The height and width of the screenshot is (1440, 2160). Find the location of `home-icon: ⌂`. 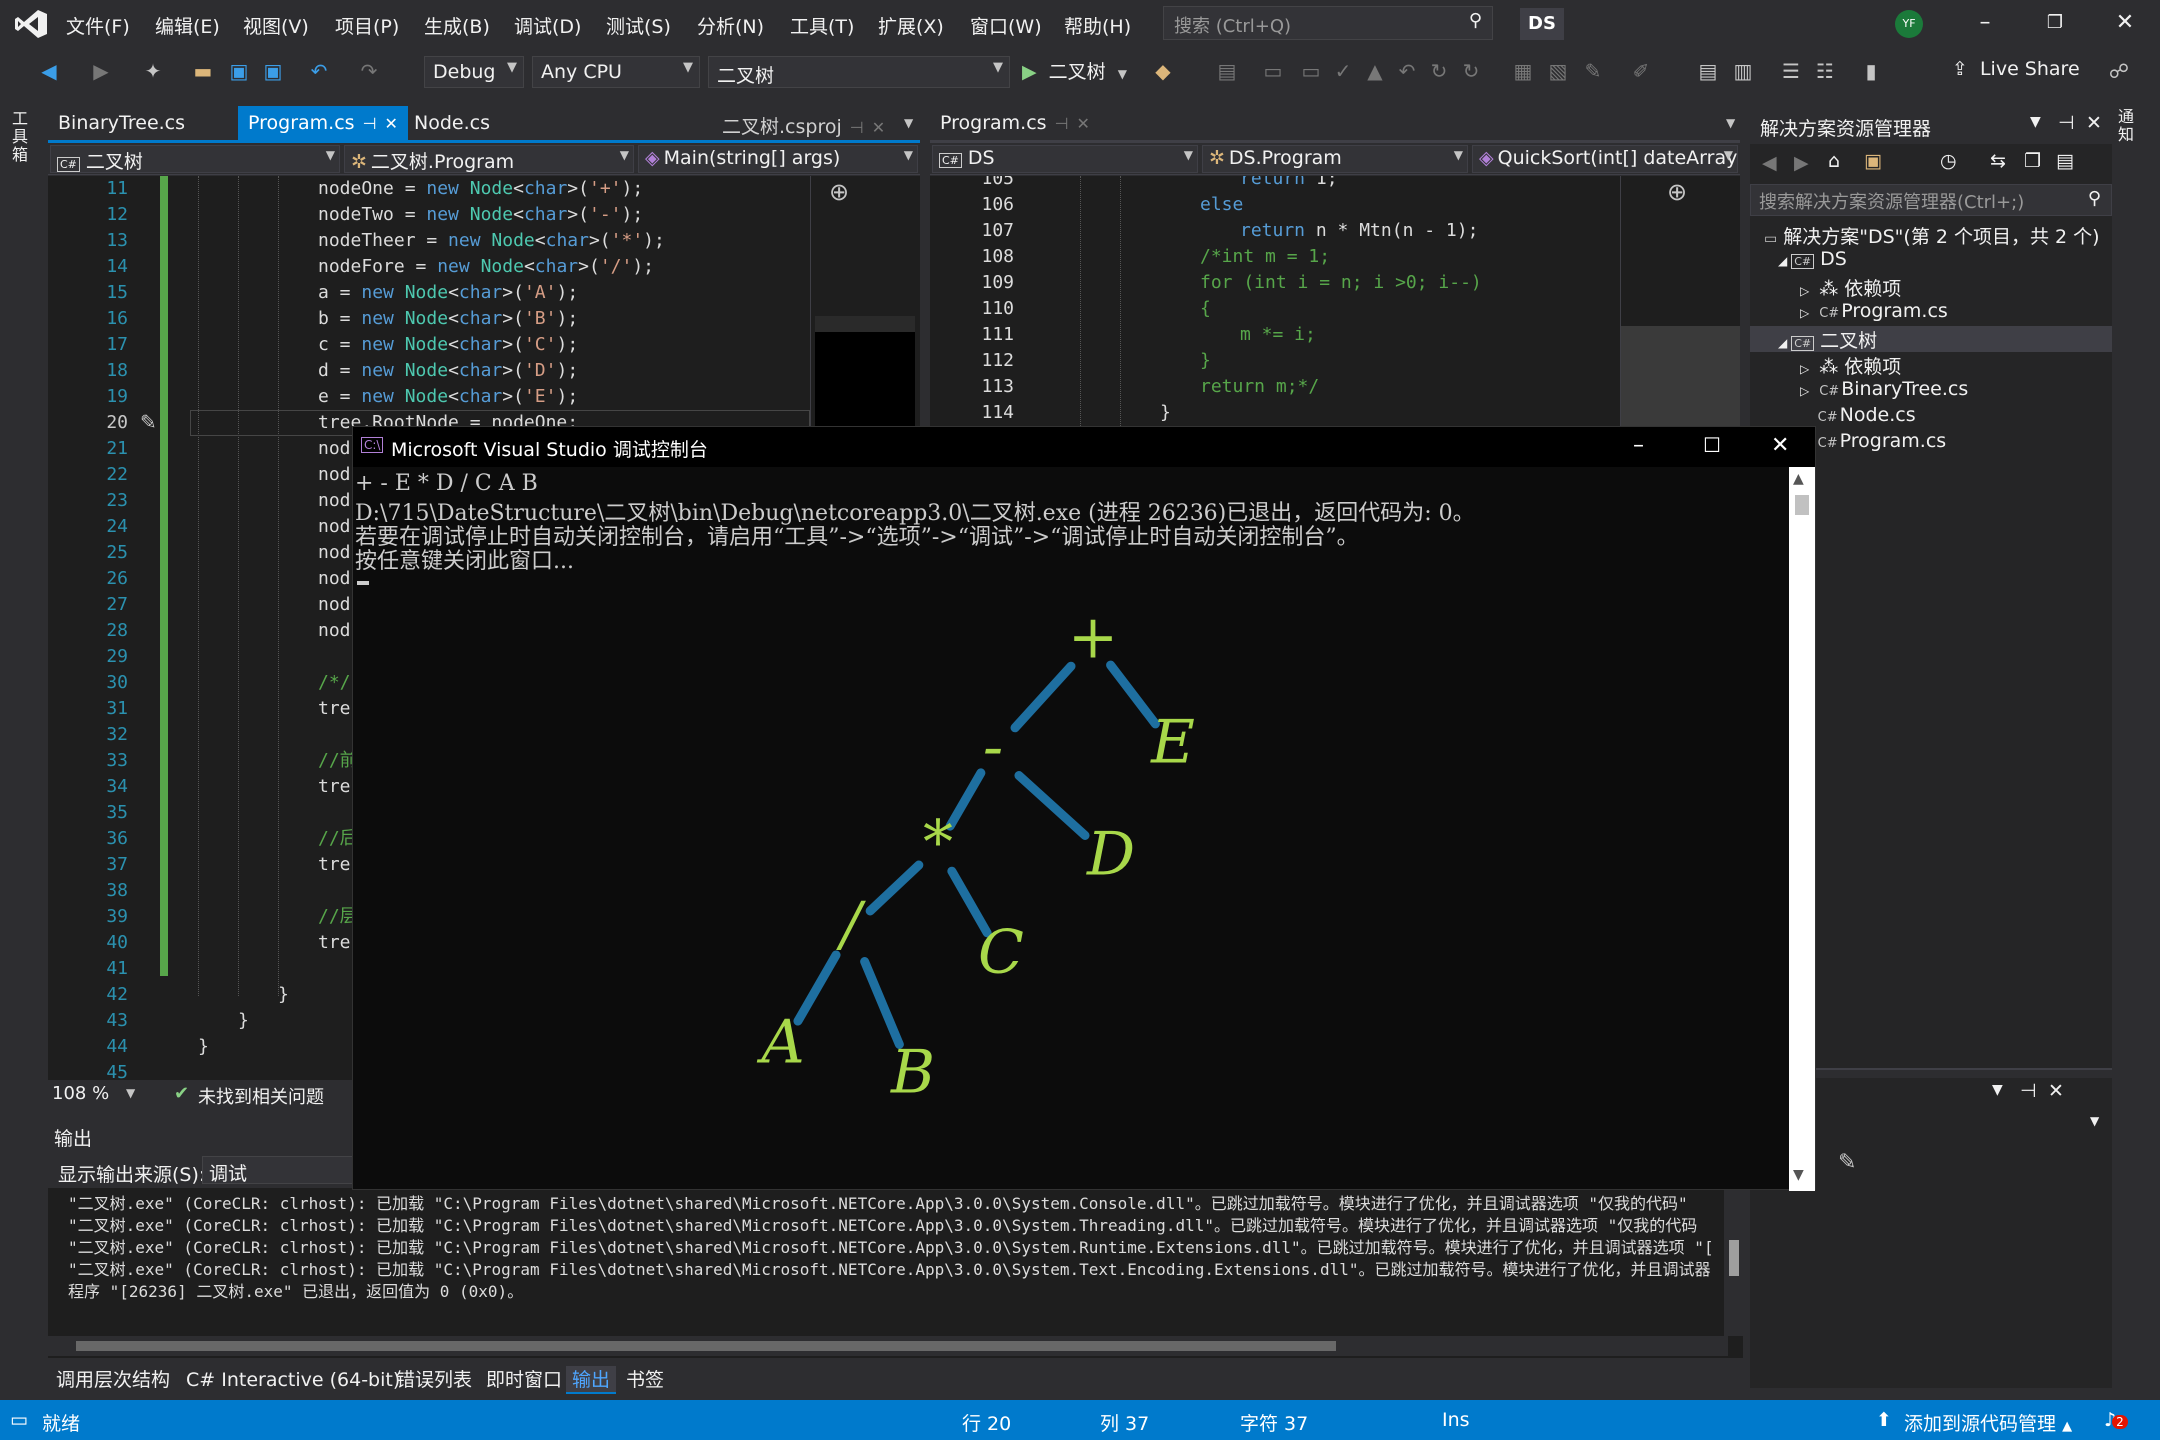

home-icon: ⌂ is located at coordinates (1834, 161).